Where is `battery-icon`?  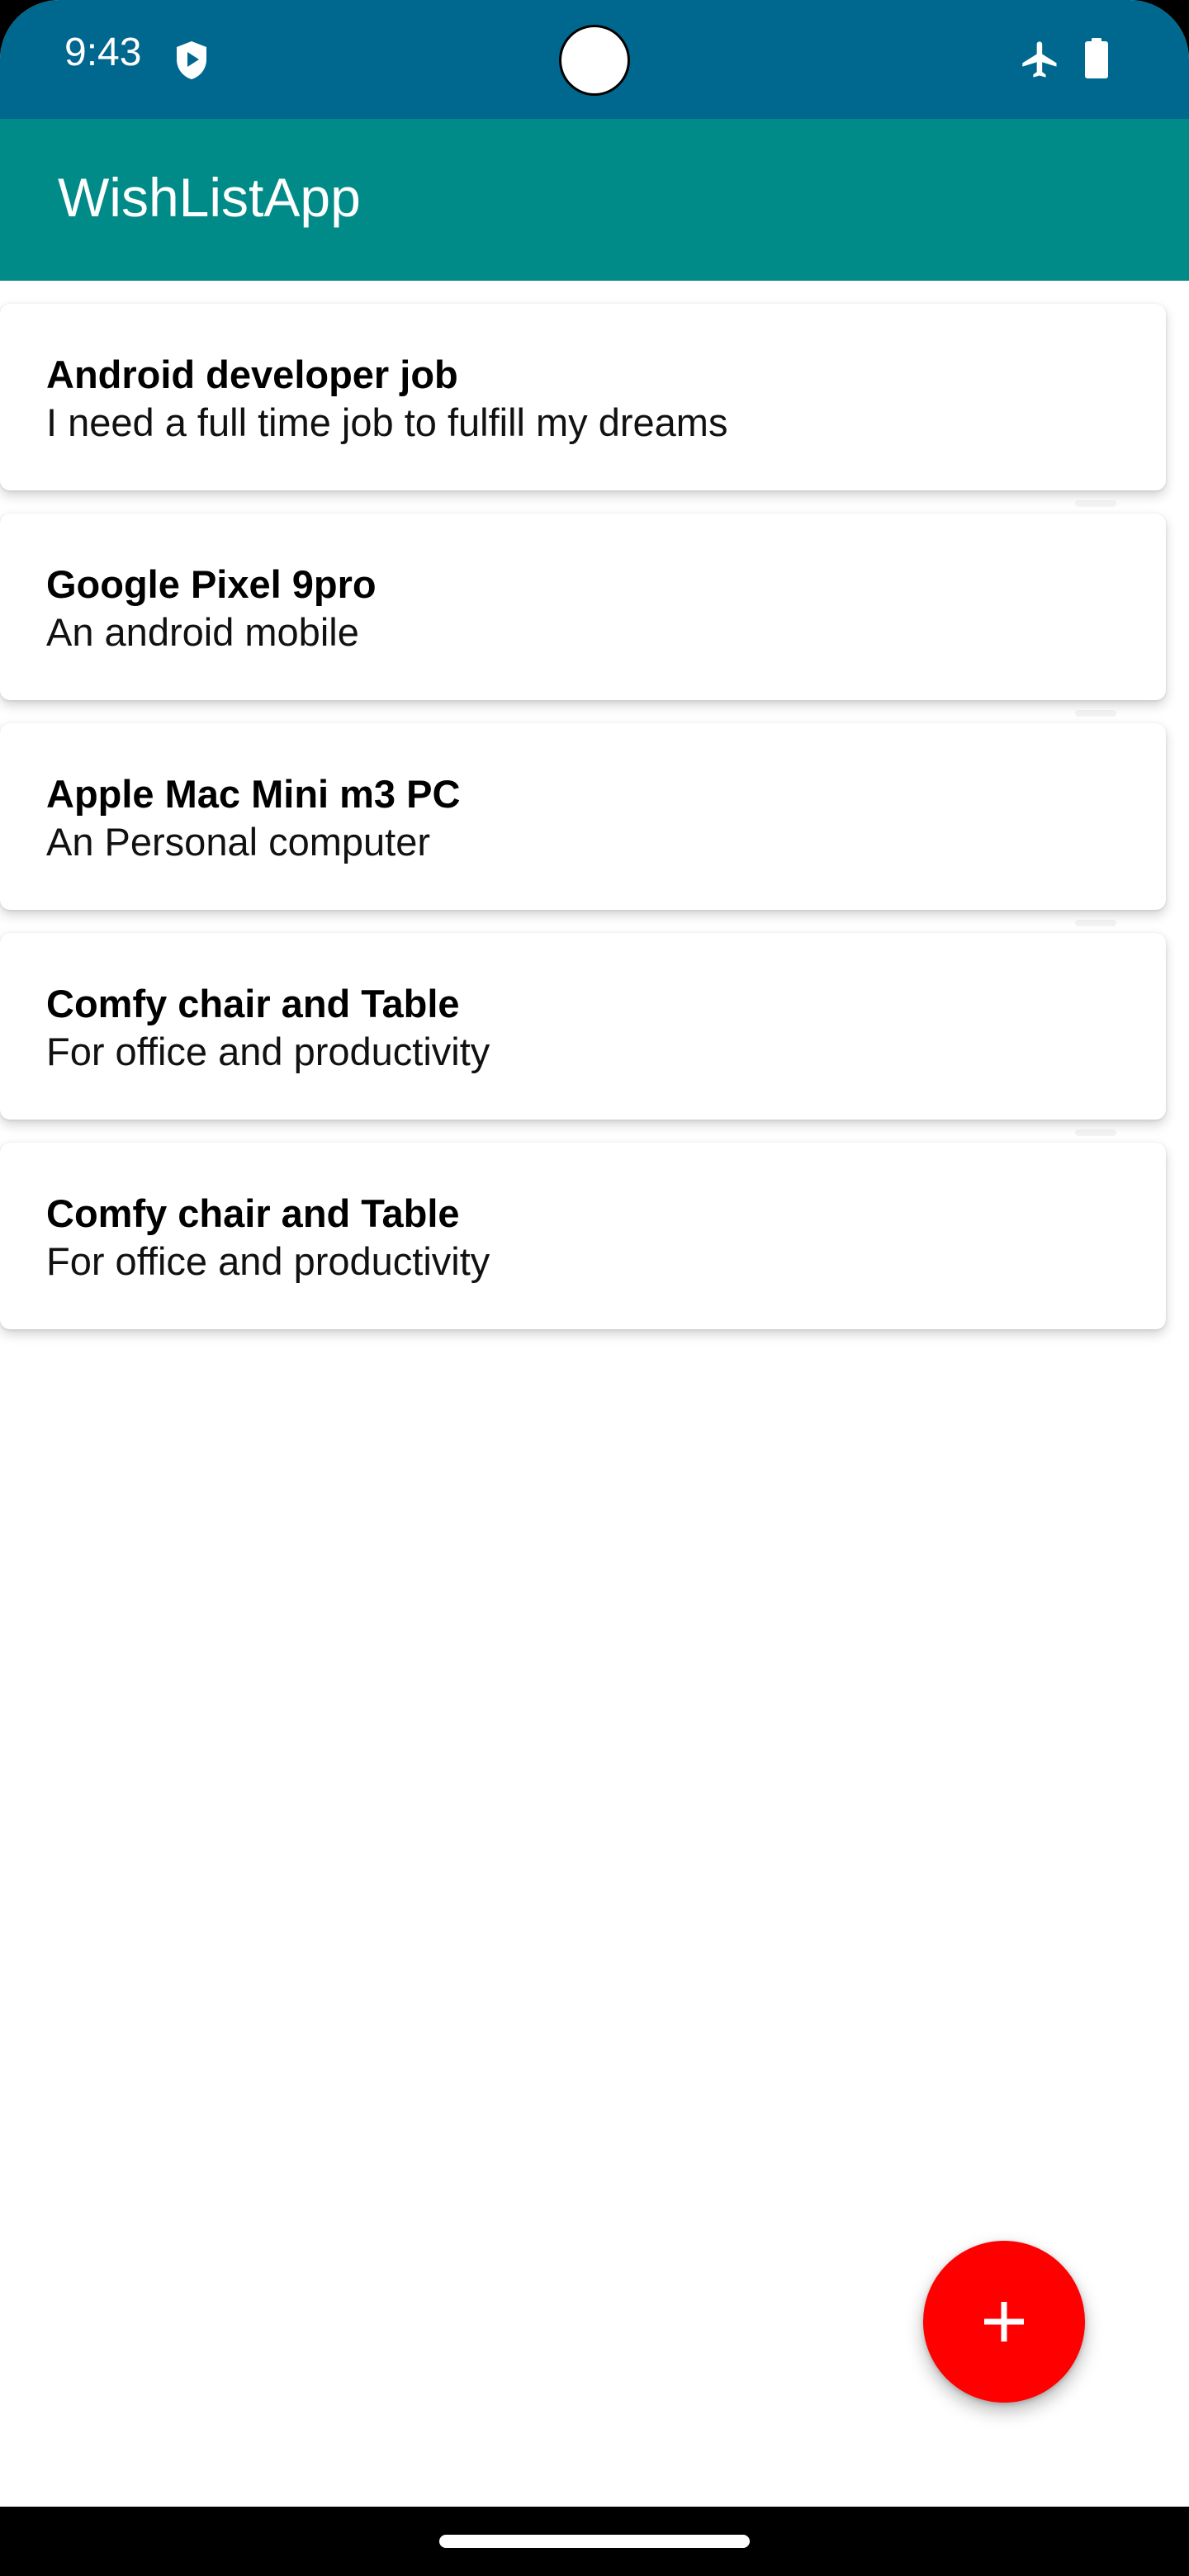
battery-icon is located at coordinates (1096, 58).